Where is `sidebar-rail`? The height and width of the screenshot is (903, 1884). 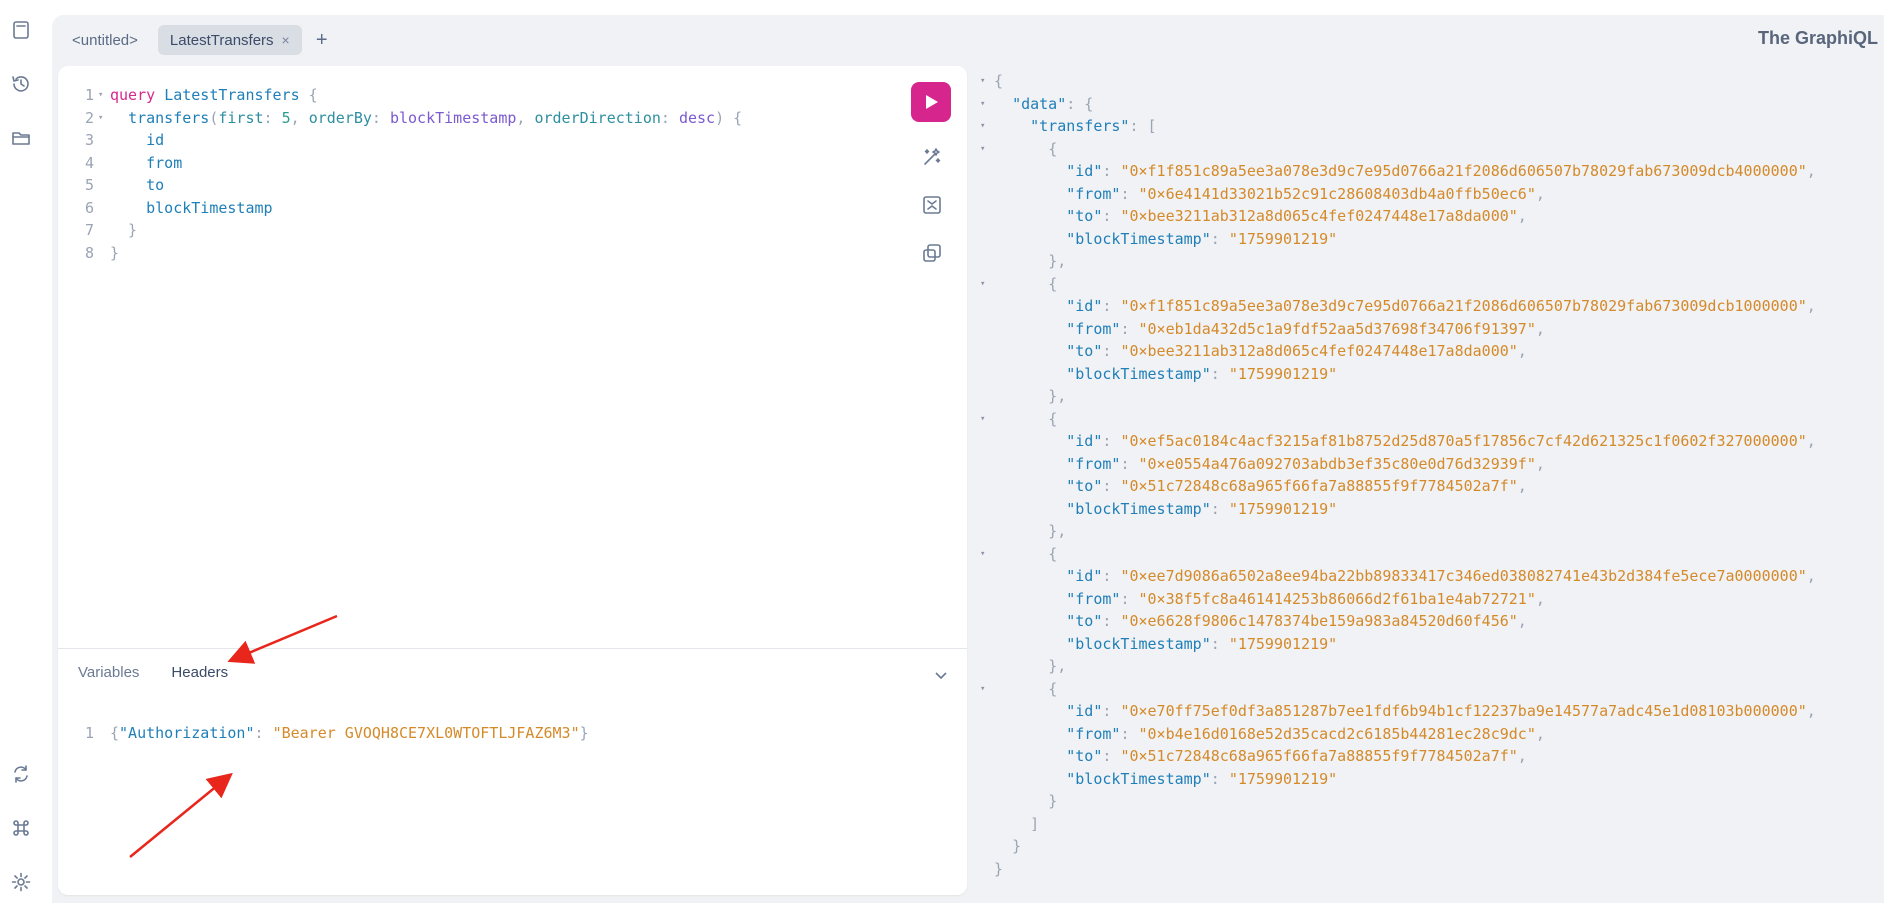
sidebar-rail is located at coordinates (21, 451).